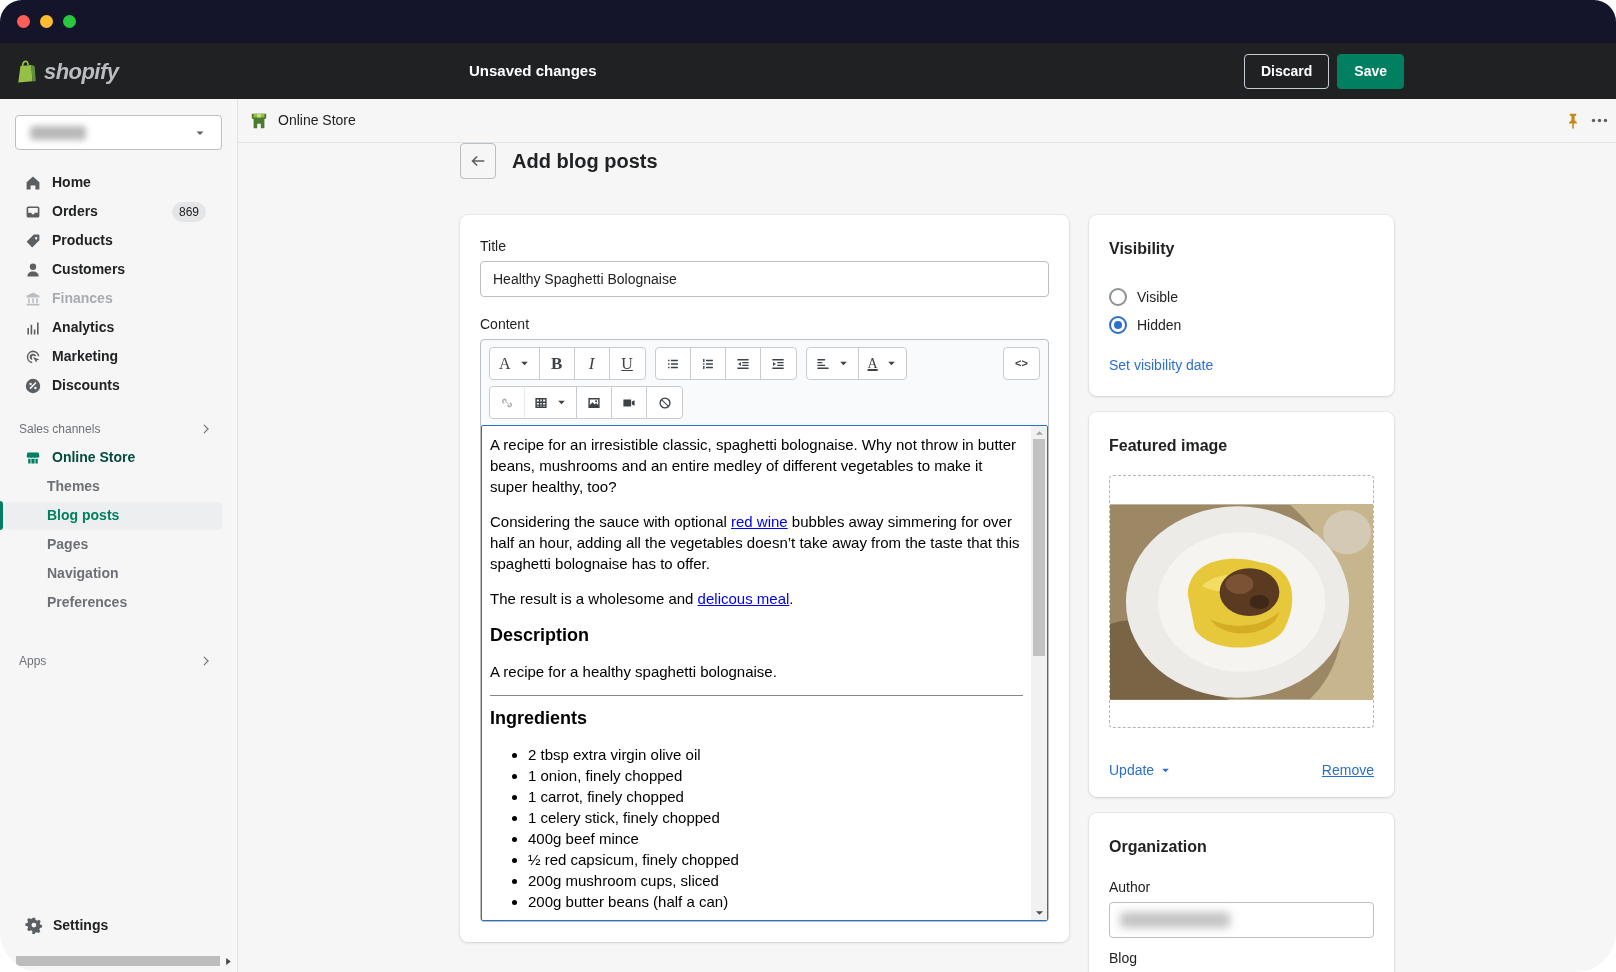  Describe the element at coordinates (778, 363) in the screenshot. I see `indent-icon` at that location.